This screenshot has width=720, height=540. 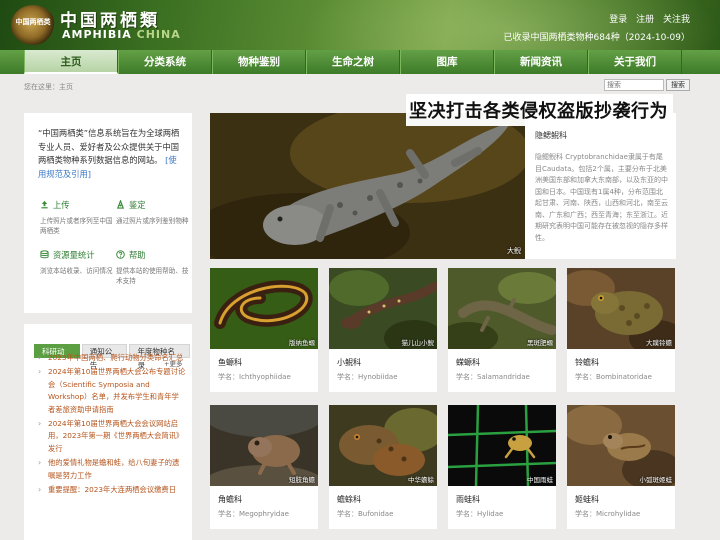 I want to click on family-name: 小鲵科, so click(x=349, y=362).